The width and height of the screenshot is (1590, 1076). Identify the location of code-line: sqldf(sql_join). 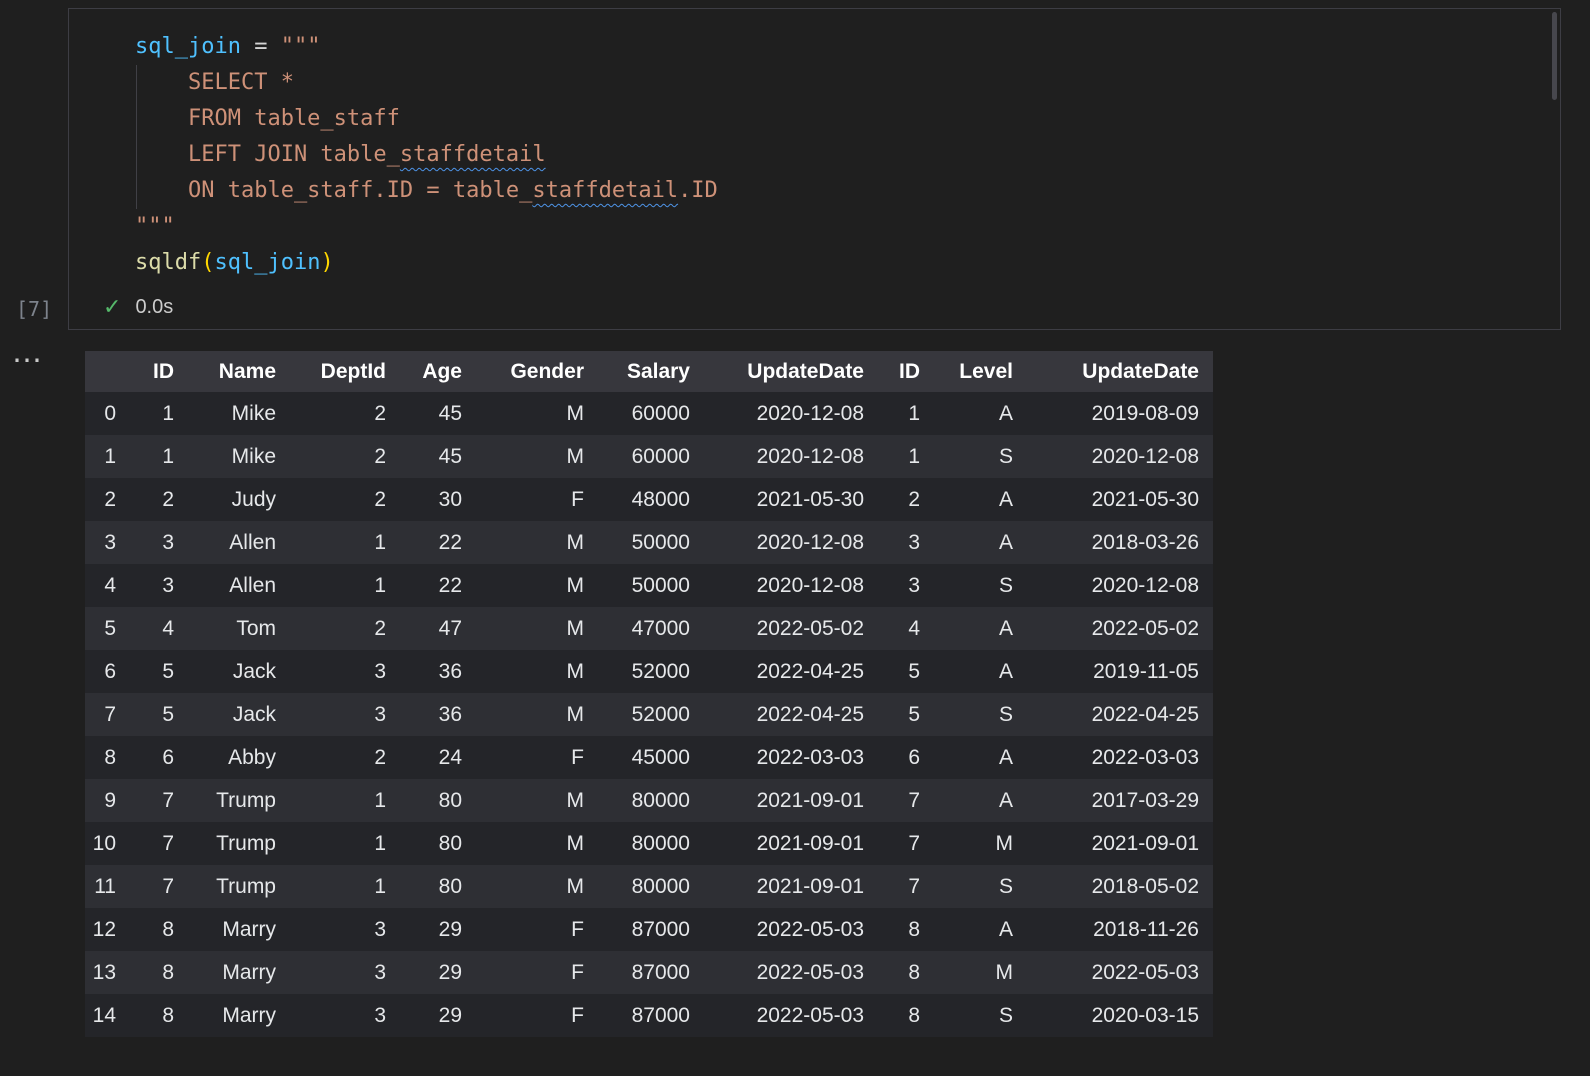
(426, 263).